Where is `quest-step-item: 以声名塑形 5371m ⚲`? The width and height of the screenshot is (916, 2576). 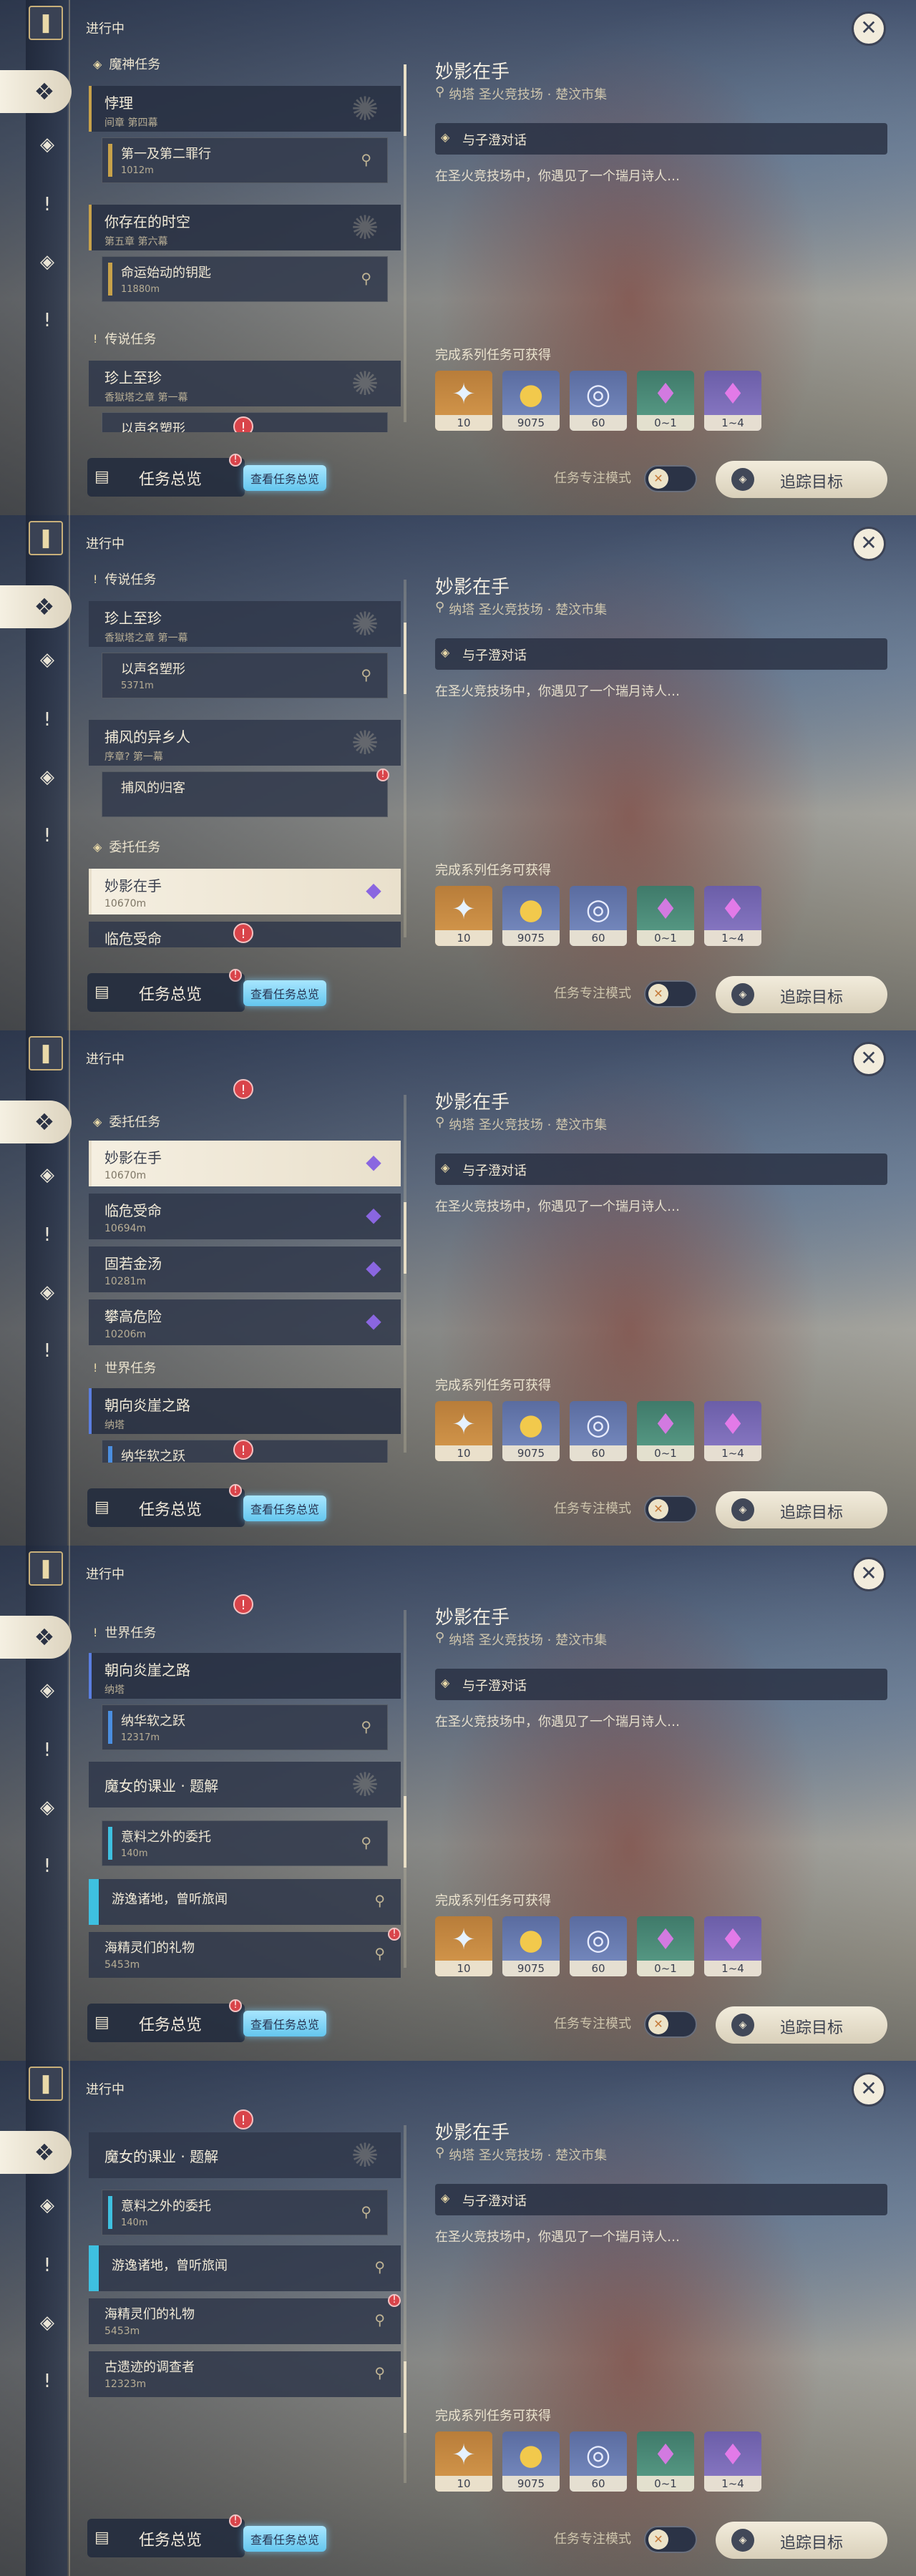 quest-step-item: 以声名塑形 5371m ⚲ is located at coordinates (245, 675).